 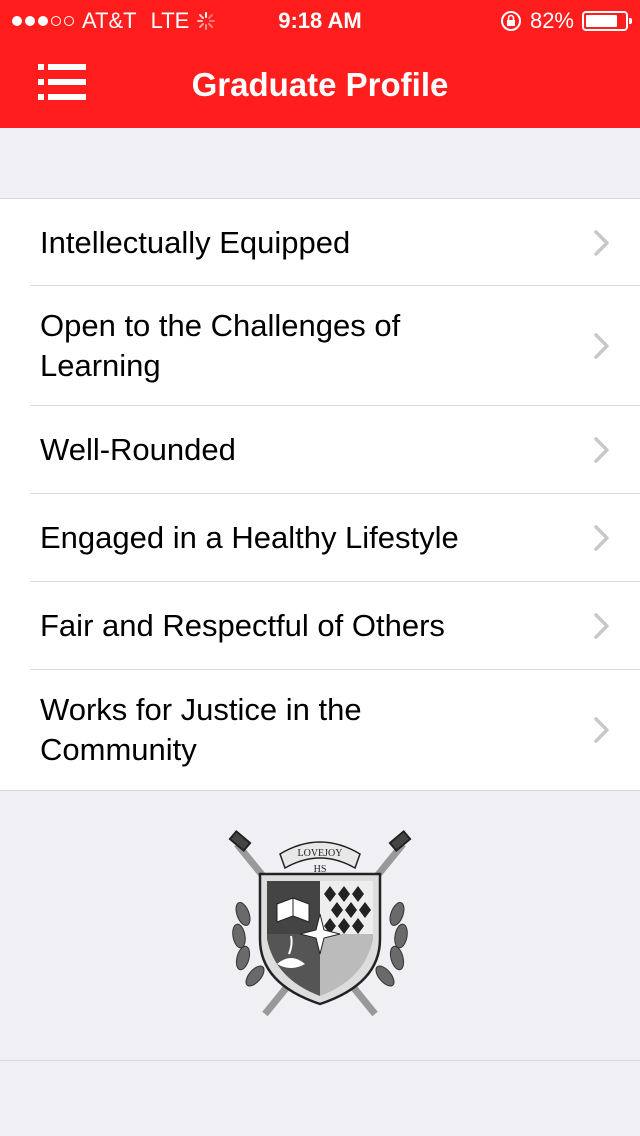 I want to click on list-item: Well-Rounded, so click(x=320, y=450).